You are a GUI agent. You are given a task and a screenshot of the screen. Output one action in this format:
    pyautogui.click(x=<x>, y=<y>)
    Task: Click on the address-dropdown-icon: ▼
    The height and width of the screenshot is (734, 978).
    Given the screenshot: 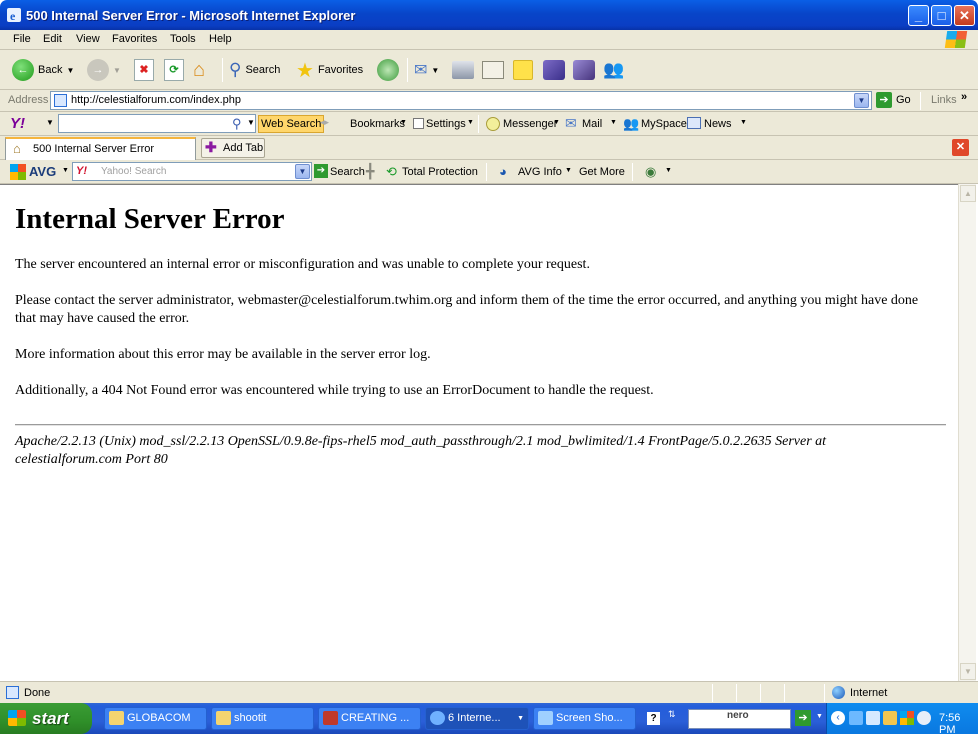 What is the action you would take?
    pyautogui.click(x=861, y=100)
    